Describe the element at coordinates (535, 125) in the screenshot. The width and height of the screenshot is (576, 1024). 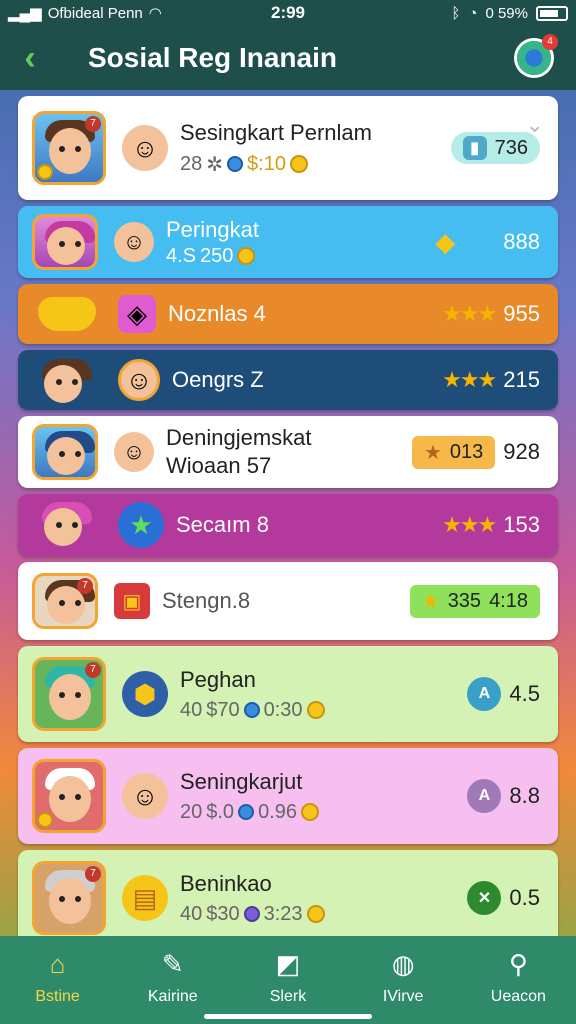
I see `chevron-down-icon: ⌄` at that location.